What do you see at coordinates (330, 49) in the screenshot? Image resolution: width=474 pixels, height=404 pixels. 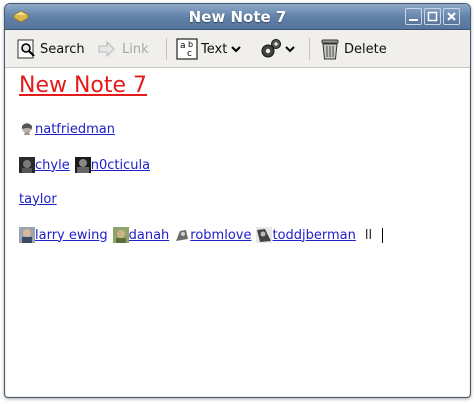 I see `trash-icon` at bounding box center [330, 49].